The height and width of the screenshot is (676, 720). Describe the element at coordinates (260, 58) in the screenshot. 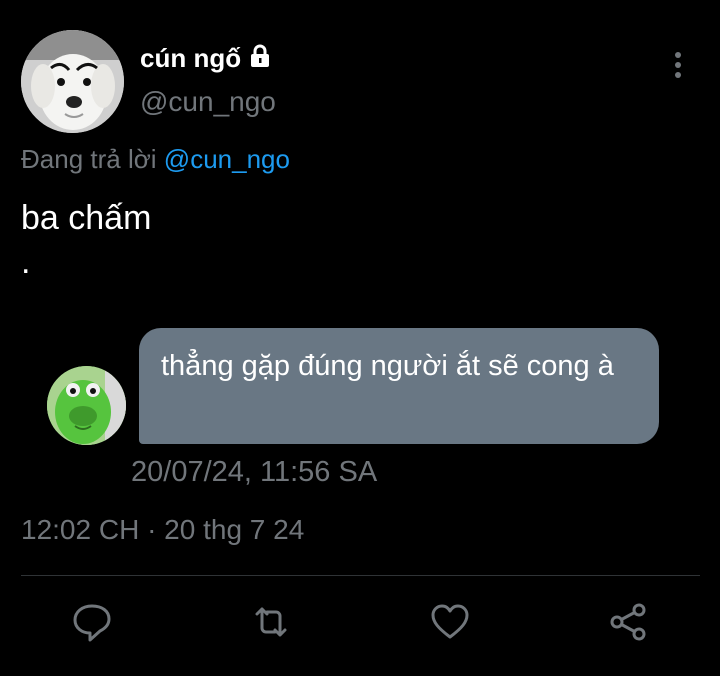

I see `lock-icon` at that location.